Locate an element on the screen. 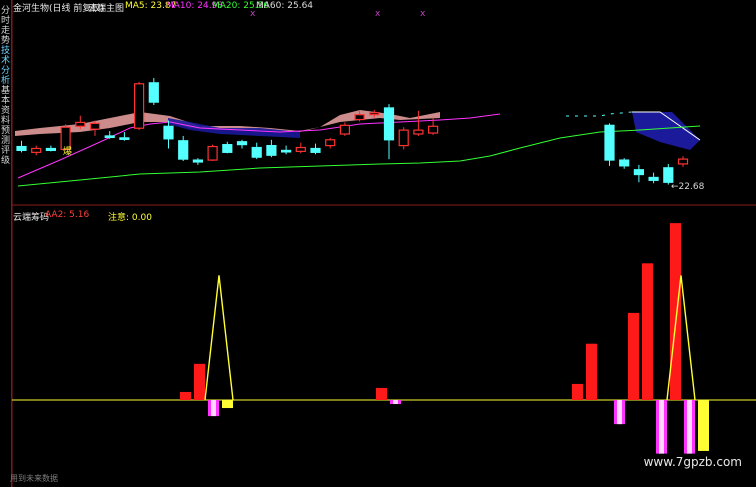 The width and height of the screenshot is (756, 487). top-marker-0: x is located at coordinates (253, 14).